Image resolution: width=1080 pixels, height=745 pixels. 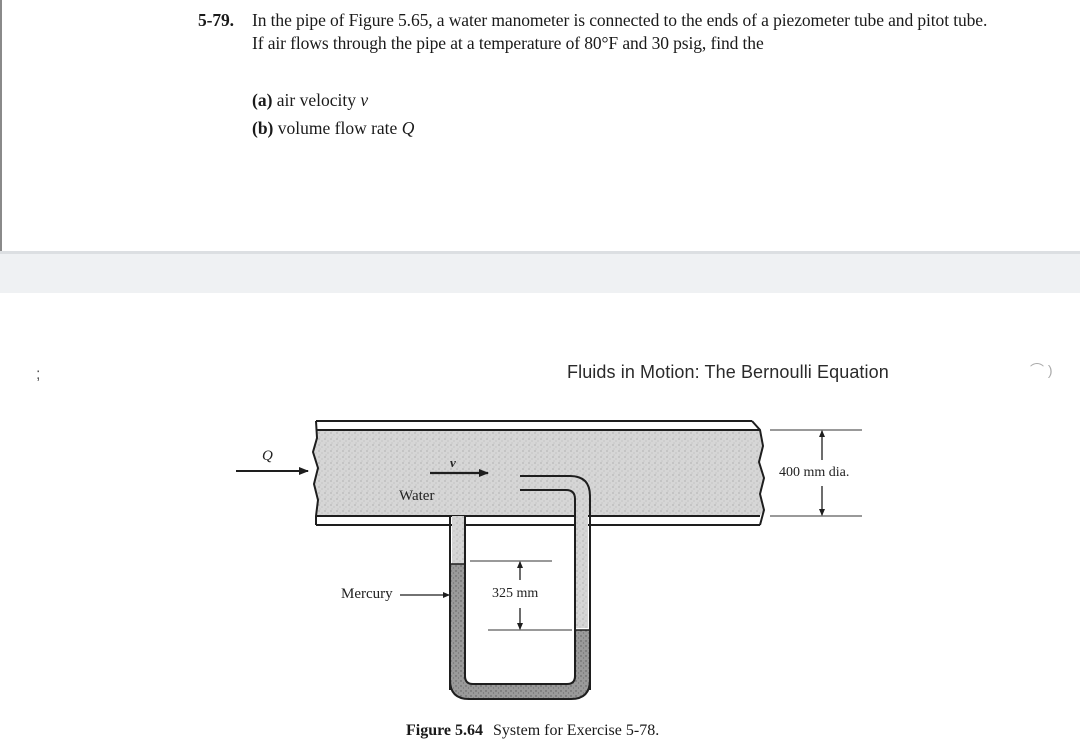 I want to click on pitot-tube-inner, so click(x=548, y=584).